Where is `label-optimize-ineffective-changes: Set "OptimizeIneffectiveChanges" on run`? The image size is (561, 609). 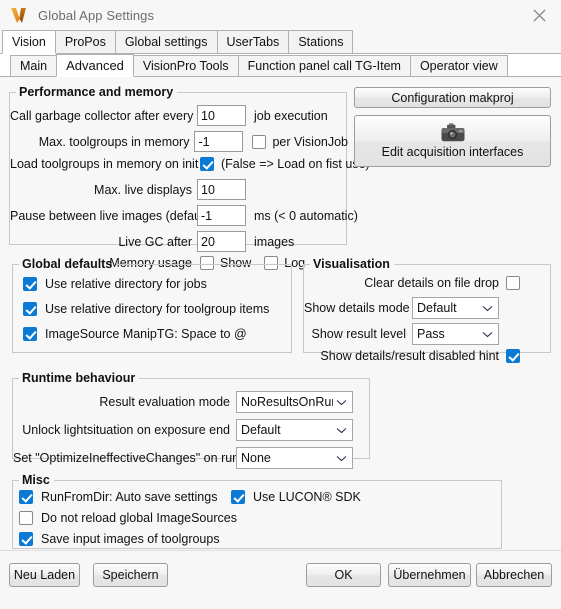
label-optimize-ineffective-changes: Set "OptimizeIneffectiveChanges" on run is located at coordinates (126, 458).